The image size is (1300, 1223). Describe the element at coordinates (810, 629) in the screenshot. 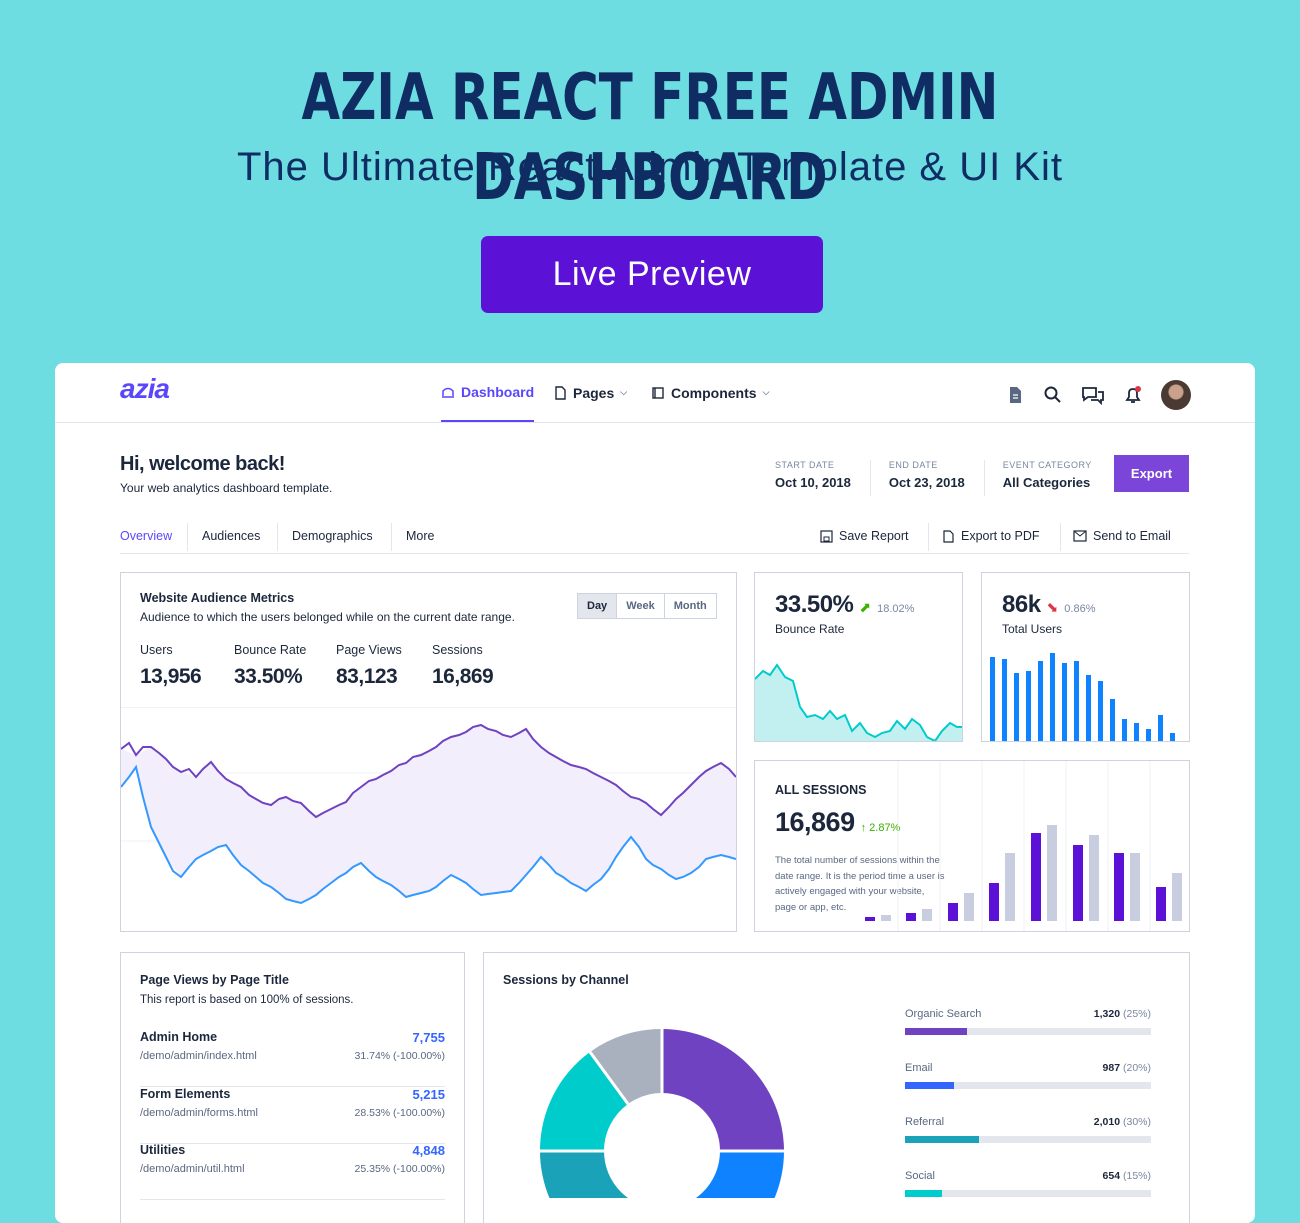

I see `bounce-rate-label: Bounce Rate` at that location.